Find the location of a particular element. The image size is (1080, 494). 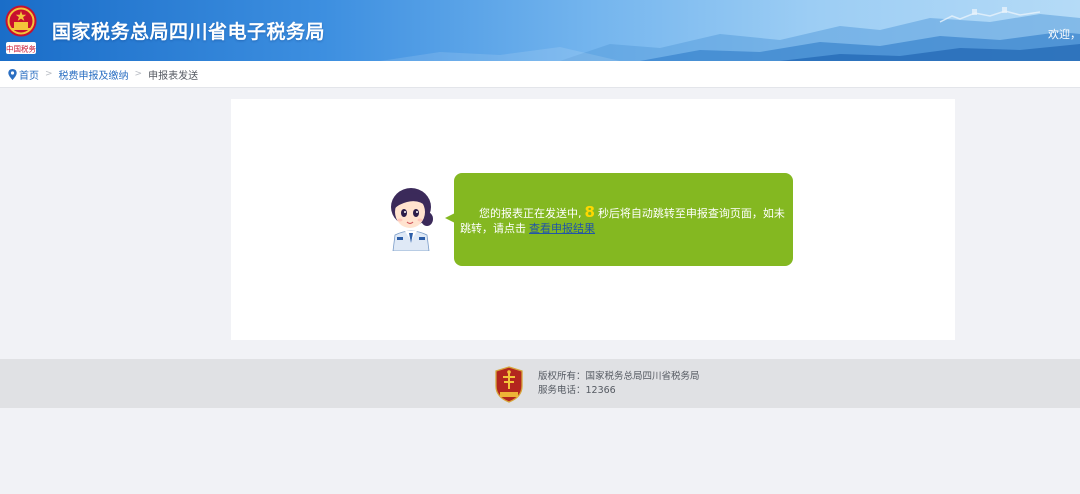

breadcrumb-home: 首页 is located at coordinates (29, 74).